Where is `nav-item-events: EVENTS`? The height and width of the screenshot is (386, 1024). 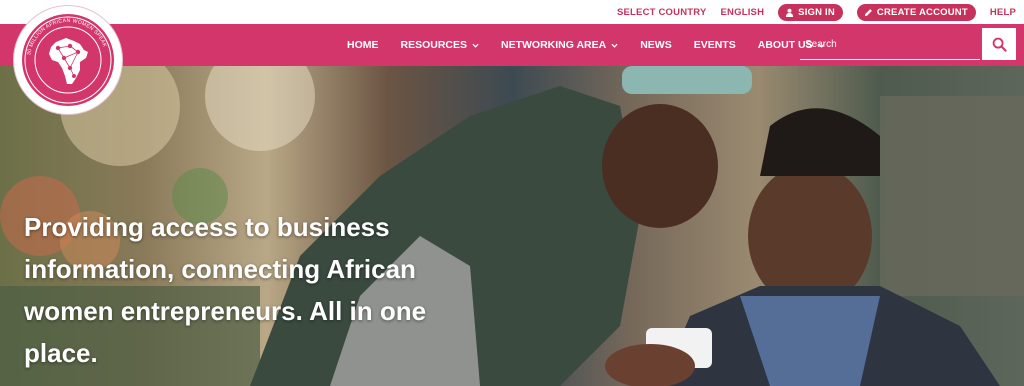
nav-item-events: EVENTS is located at coordinates (715, 45).